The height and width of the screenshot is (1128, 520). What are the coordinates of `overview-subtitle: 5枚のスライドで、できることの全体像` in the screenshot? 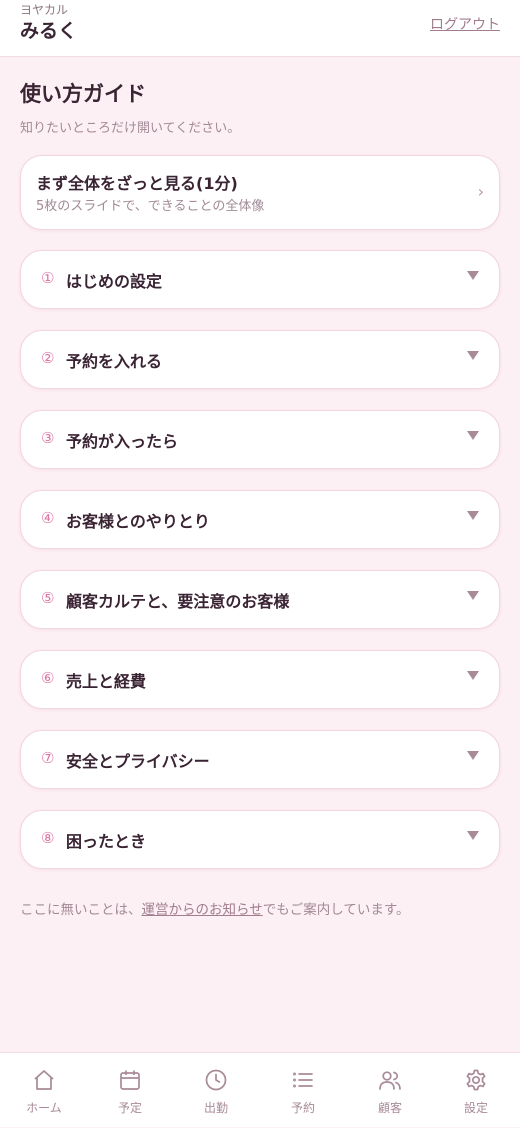 It's located at (150, 206).